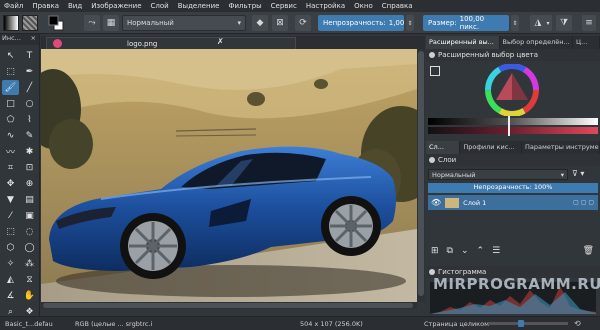 The image size is (600, 330). What do you see at coordinates (10, 215) in the screenshot?
I see `color-picker-tool-icon: ⁄` at bounding box center [10, 215].